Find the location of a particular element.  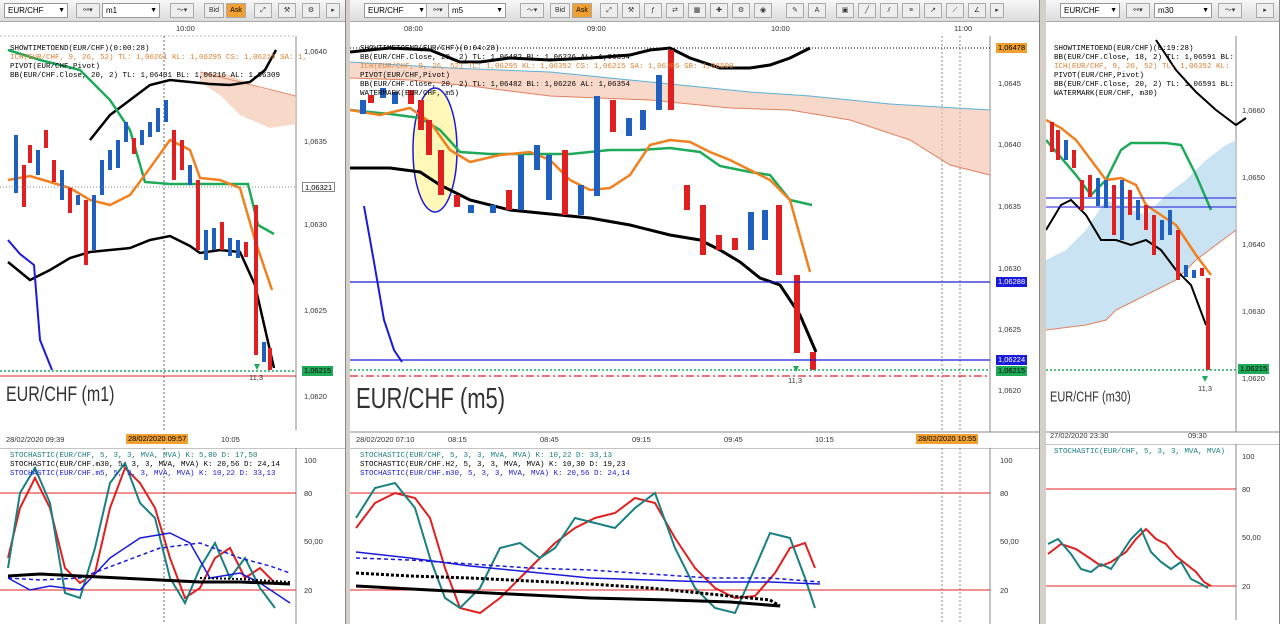

time-label: 28/02/2020 07:10 is located at coordinates (385, 439).